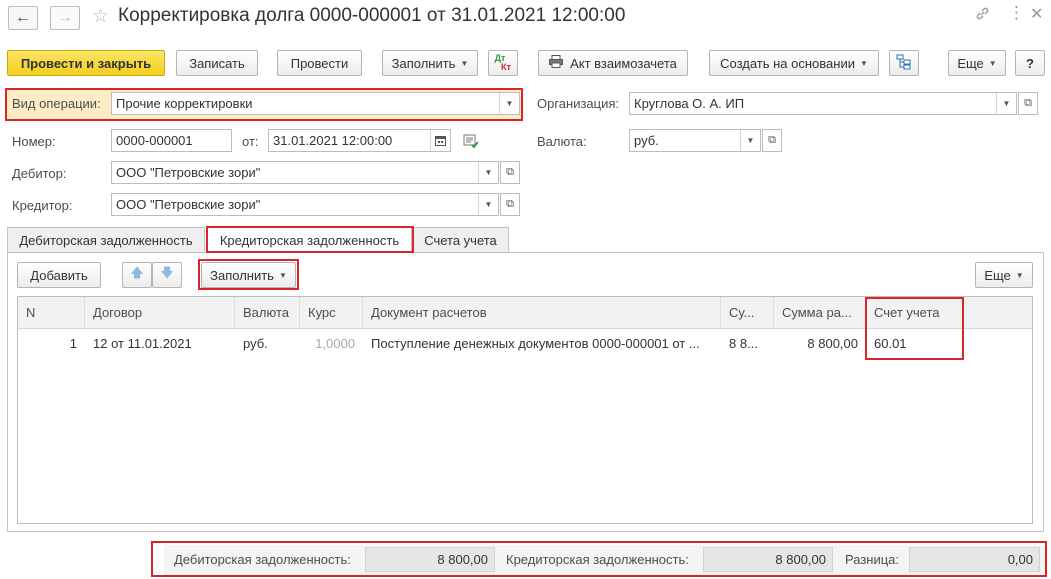 Image resolution: width=1051 pixels, height=579 pixels. I want to click on tab-accounts: Счета учета, so click(460, 240).